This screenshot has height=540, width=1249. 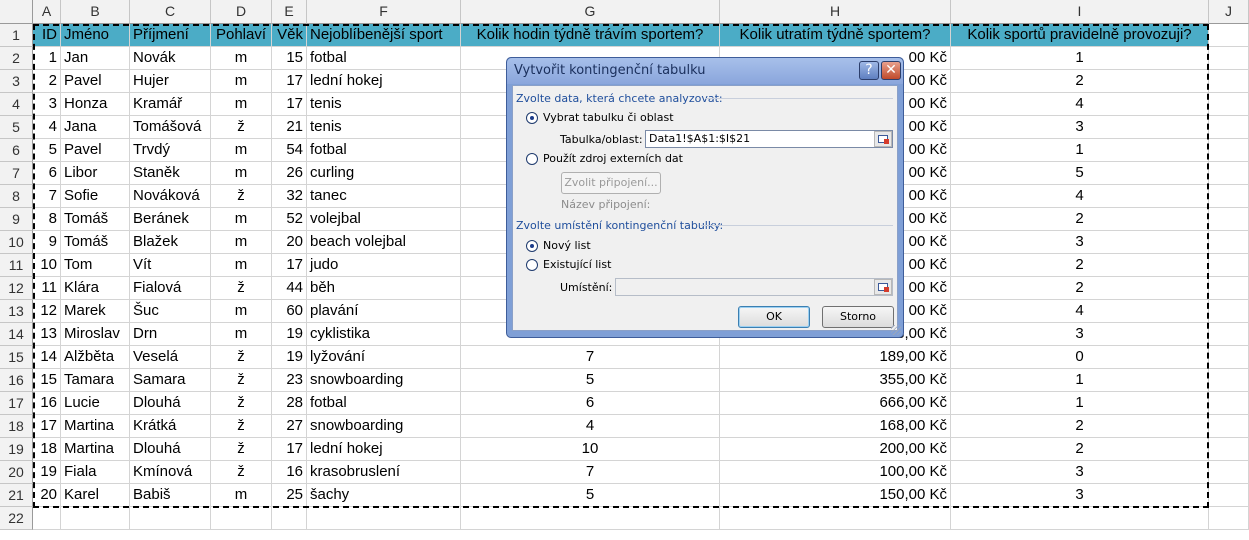 I want to click on table-cell: Babiš, so click(x=170, y=495).